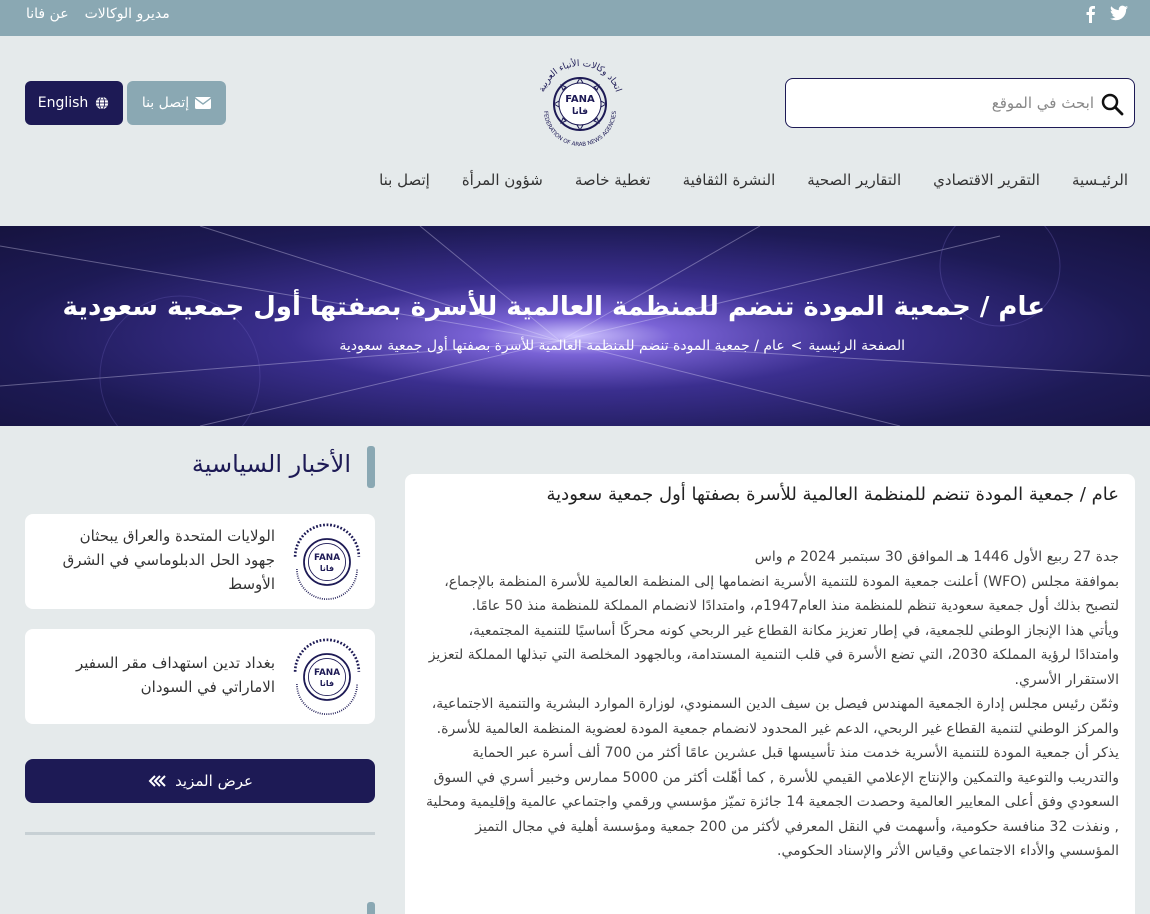 The image size is (1150, 914). What do you see at coordinates (1112, 104) in the screenshot?
I see `search-icon` at bounding box center [1112, 104].